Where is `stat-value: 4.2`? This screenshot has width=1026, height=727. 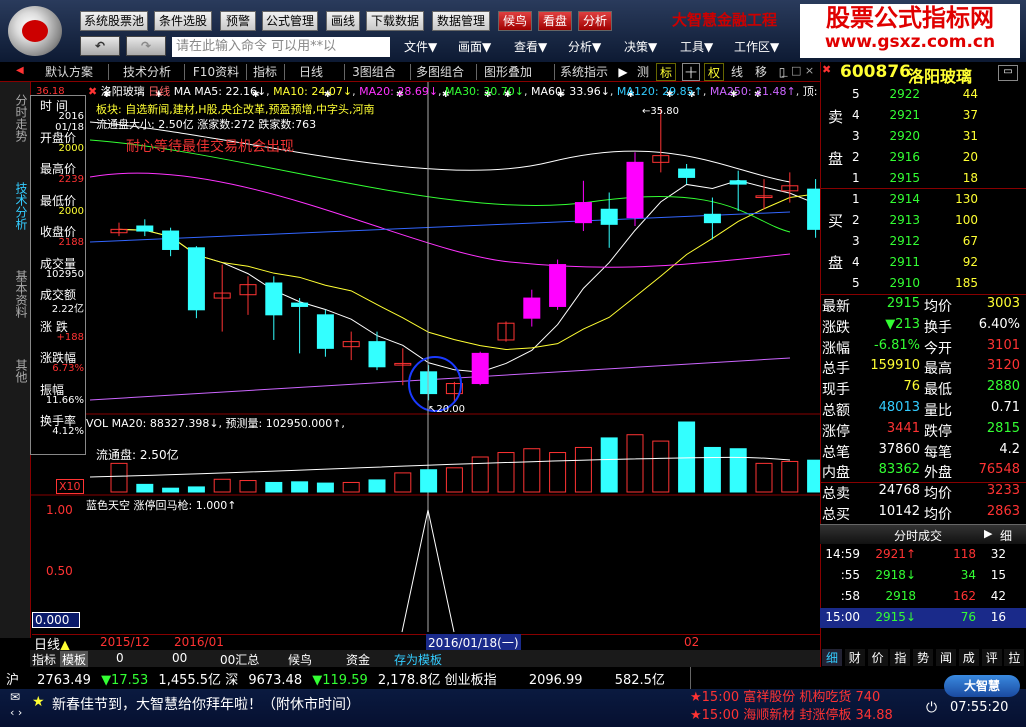 stat-value: 4.2 is located at coordinates (1009, 449).